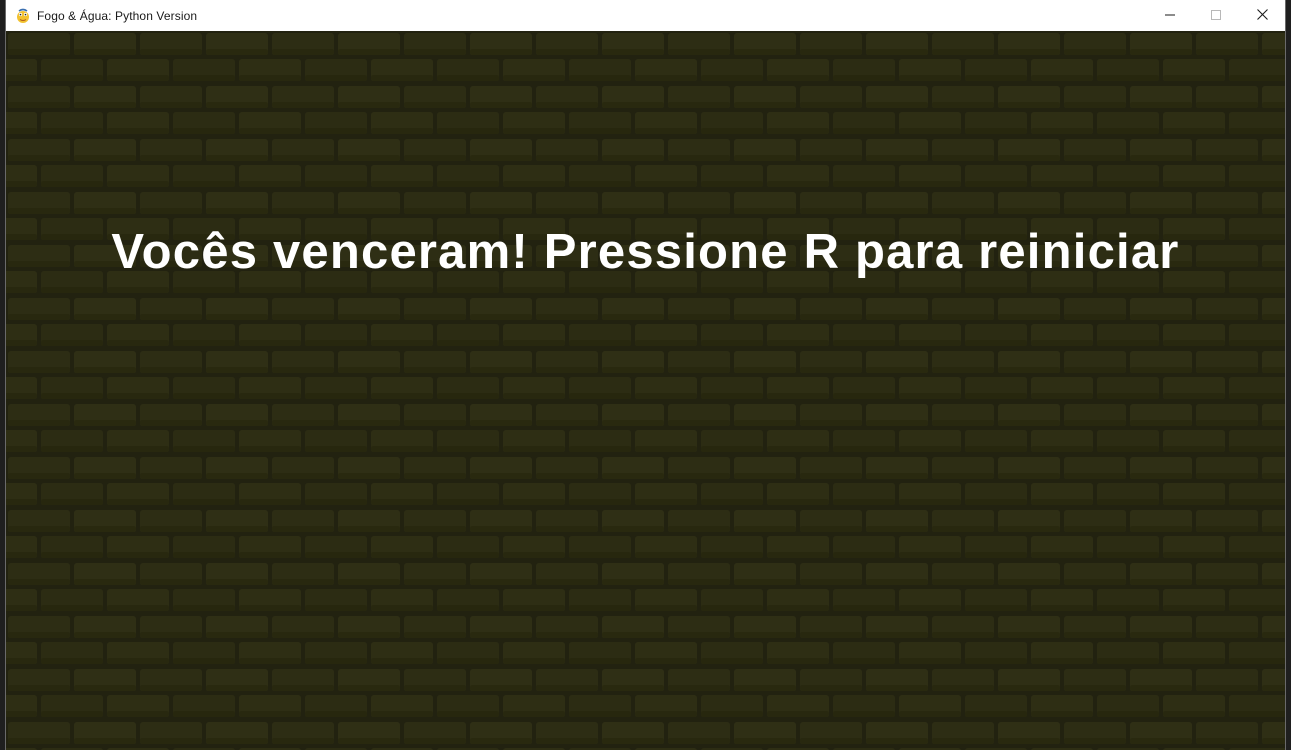 This screenshot has height=750, width=1291. I want to click on minimize-button, so click(1170, 15).